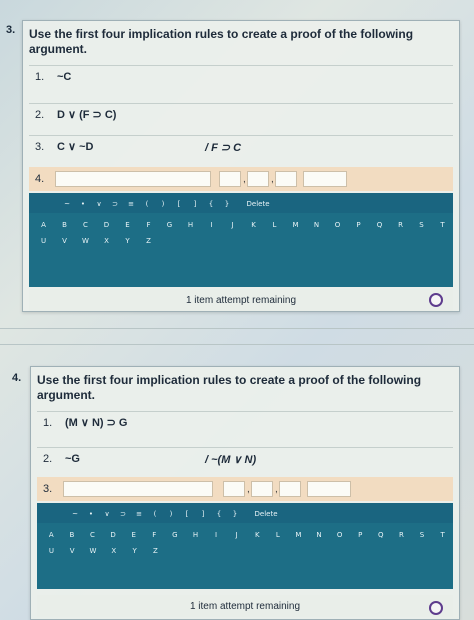 Image resolution: width=474 pixels, height=620 pixels. What do you see at coordinates (96, 423) in the screenshot?
I see `premise-formula: (M ∨ N) ⊃ G` at bounding box center [96, 423].